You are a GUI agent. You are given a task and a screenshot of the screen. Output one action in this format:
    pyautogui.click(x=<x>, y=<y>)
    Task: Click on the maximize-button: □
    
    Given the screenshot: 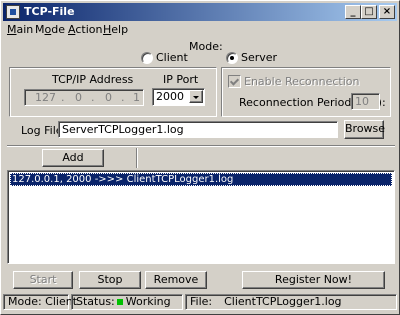 What is the action you would take?
    pyautogui.click(x=369, y=12)
    